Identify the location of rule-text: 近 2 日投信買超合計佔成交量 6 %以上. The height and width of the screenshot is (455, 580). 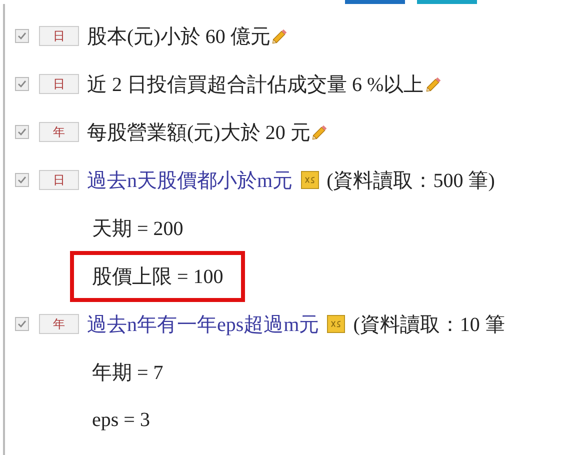
(255, 85).